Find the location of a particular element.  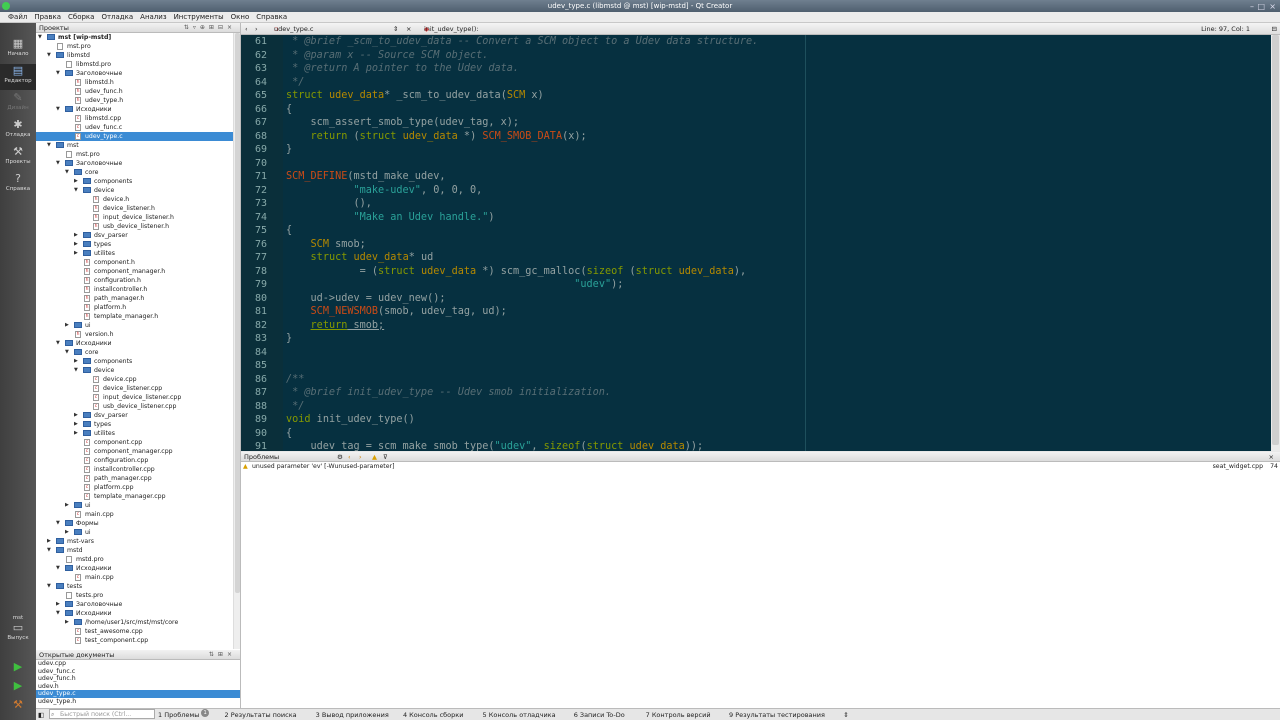

code-line: struct udev_data* ud is located at coordinates (360, 257).